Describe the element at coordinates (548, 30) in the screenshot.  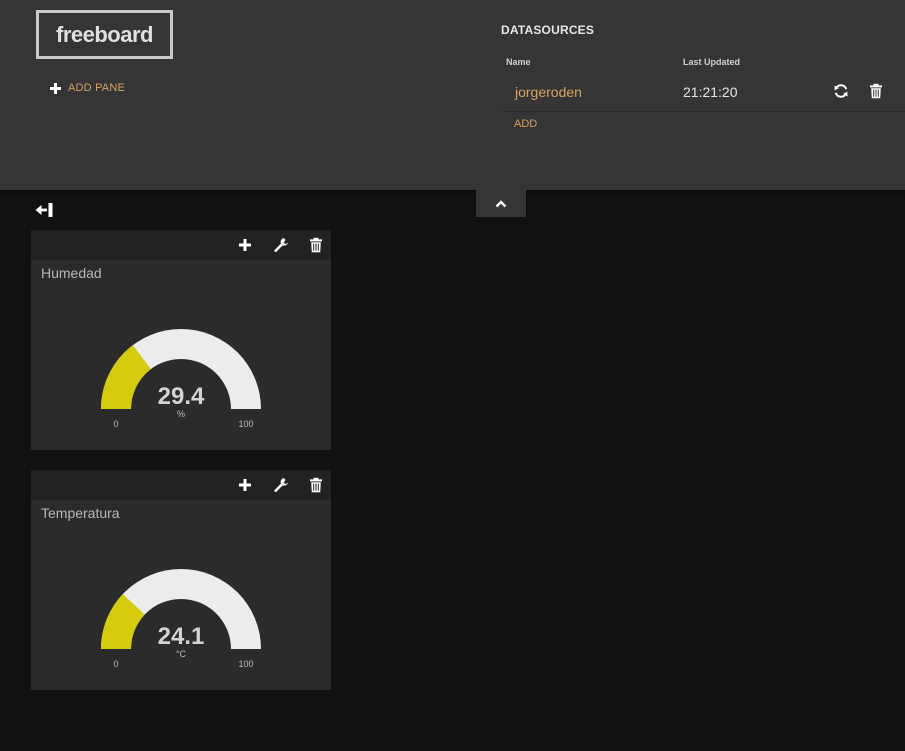
I see `datasources-title: DATASOURCES` at that location.